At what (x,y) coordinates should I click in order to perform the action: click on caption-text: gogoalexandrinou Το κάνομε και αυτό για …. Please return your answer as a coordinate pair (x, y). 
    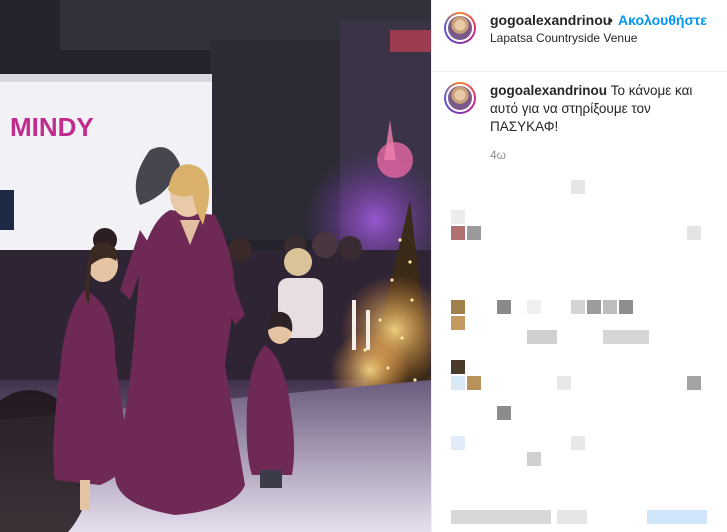
    Looking at the image, I should click on (602, 109).